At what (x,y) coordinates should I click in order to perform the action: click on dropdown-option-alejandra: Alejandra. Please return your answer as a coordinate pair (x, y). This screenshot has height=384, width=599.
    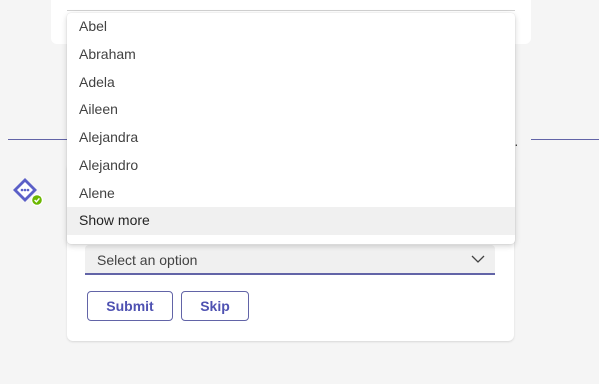
    Looking at the image, I should click on (291, 138).